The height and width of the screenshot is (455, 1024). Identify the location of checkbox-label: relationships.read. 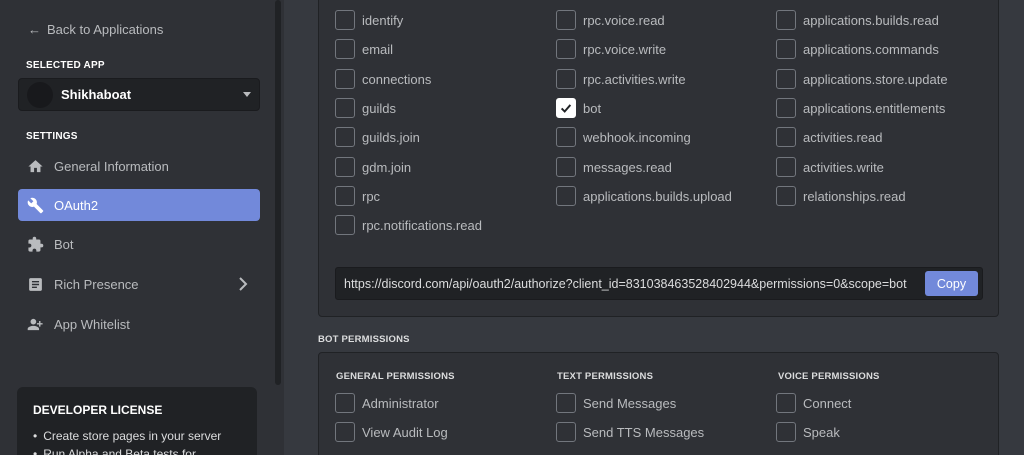
(854, 196).